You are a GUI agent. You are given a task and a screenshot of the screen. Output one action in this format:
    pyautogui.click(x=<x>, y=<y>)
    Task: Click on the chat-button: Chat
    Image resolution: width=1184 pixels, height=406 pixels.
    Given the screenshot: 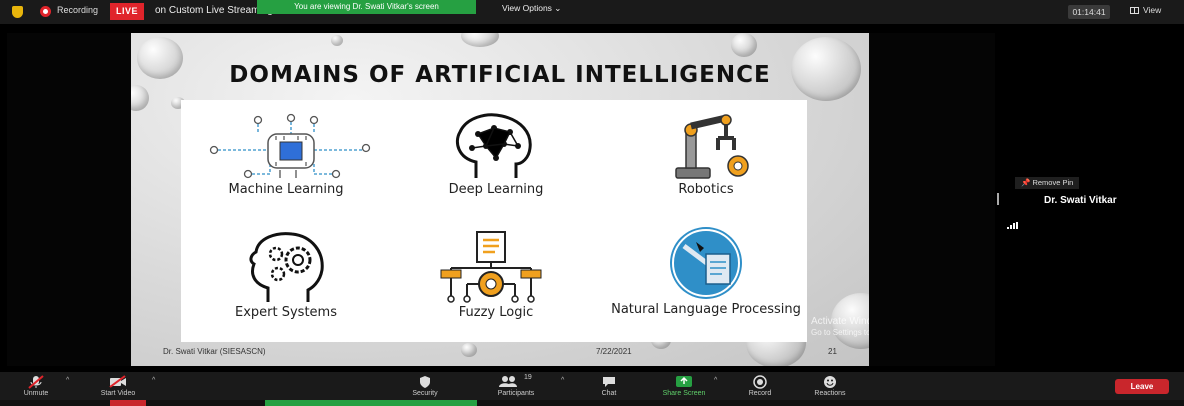 What is the action you would take?
    pyautogui.click(x=609, y=386)
    